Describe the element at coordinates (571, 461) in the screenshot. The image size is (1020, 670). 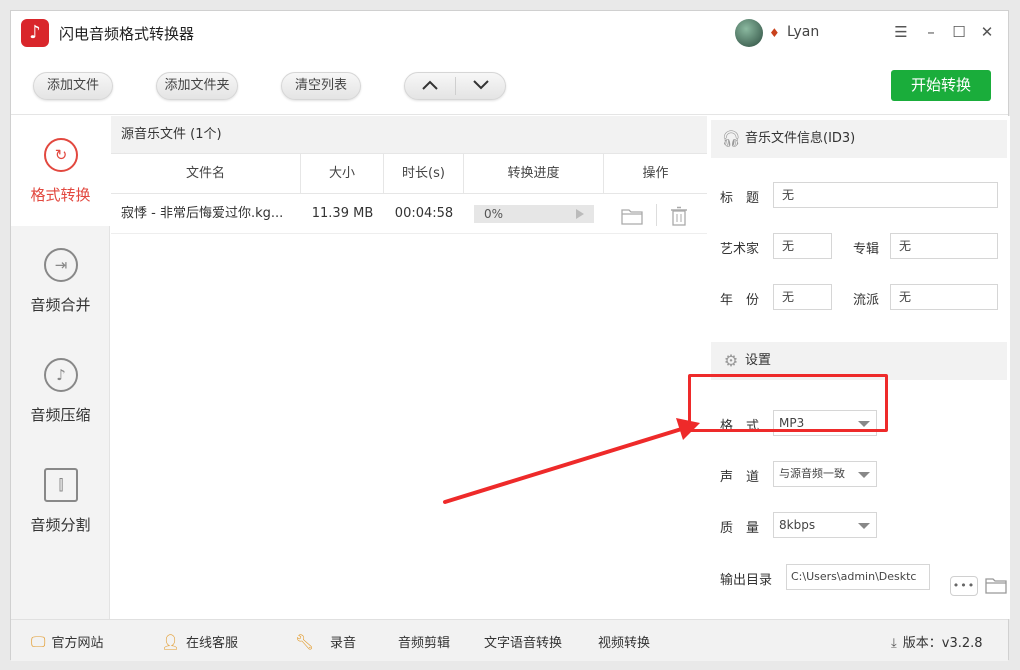
I see `annotation-arrow` at that location.